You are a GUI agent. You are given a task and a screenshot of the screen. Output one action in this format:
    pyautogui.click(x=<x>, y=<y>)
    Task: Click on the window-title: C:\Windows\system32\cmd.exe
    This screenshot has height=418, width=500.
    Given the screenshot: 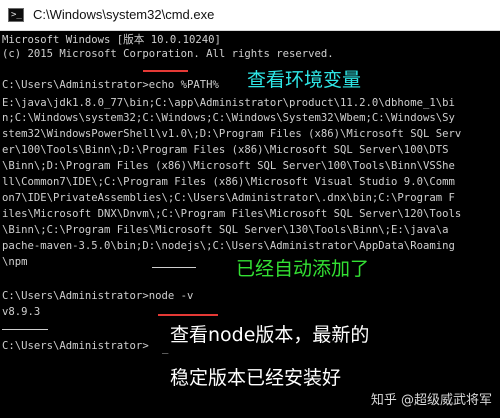 What is the action you would take?
    pyautogui.click(x=124, y=14)
    